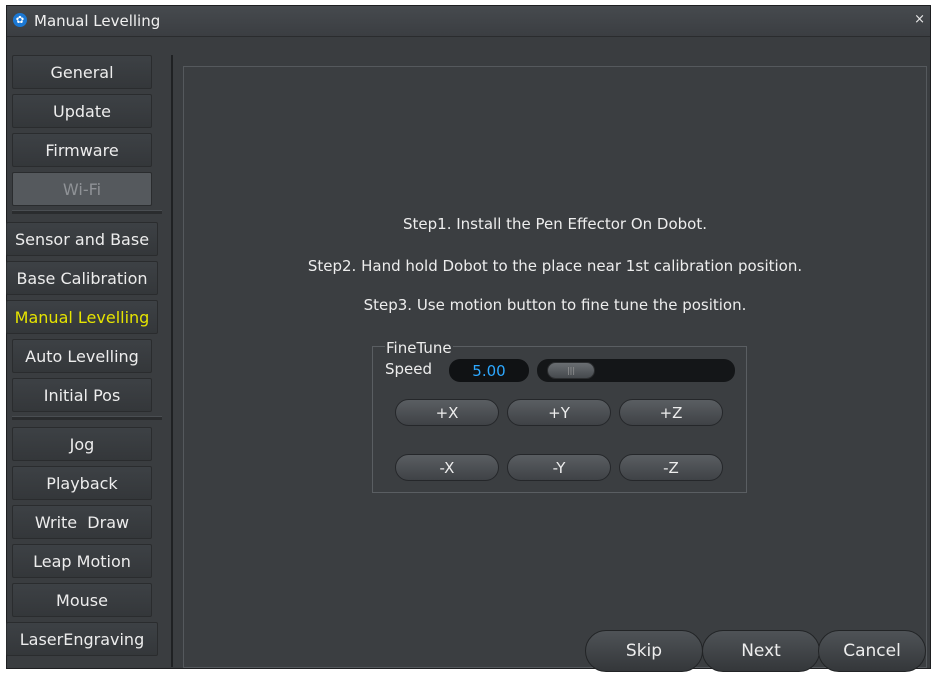 The image size is (933, 675). I want to click on finetune-legend: FineTune, so click(419, 348).